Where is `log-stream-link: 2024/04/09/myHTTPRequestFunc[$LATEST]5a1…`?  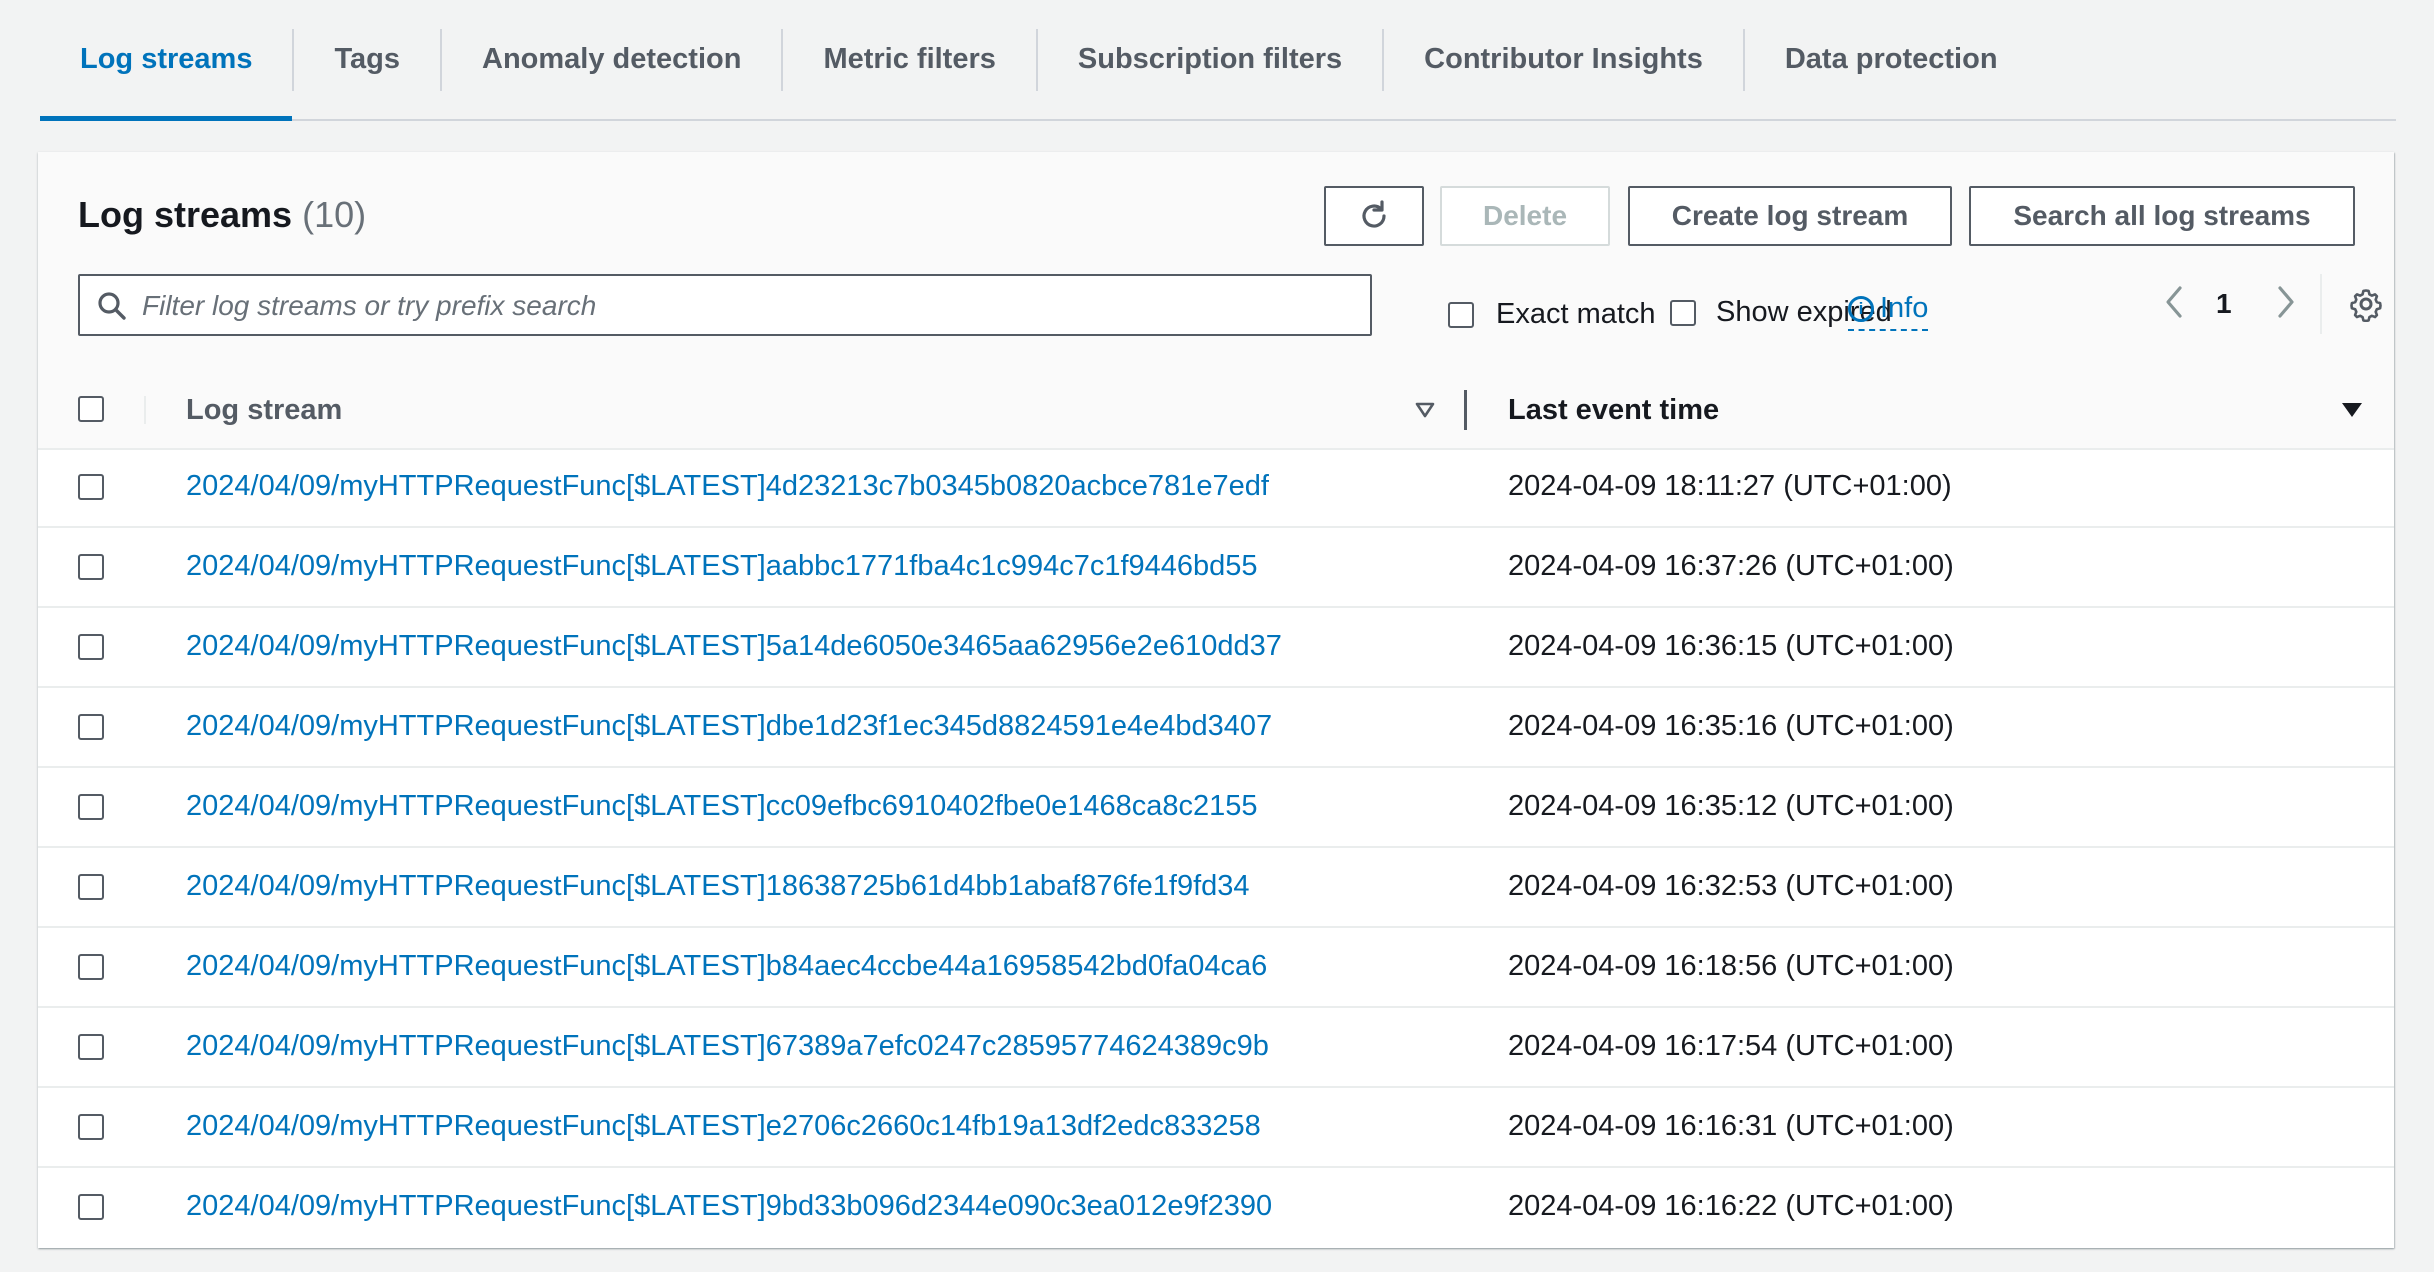
log-stream-link: 2024/04/09/myHTTPRequestFunc[$LATEST]5a1… is located at coordinates (734, 646).